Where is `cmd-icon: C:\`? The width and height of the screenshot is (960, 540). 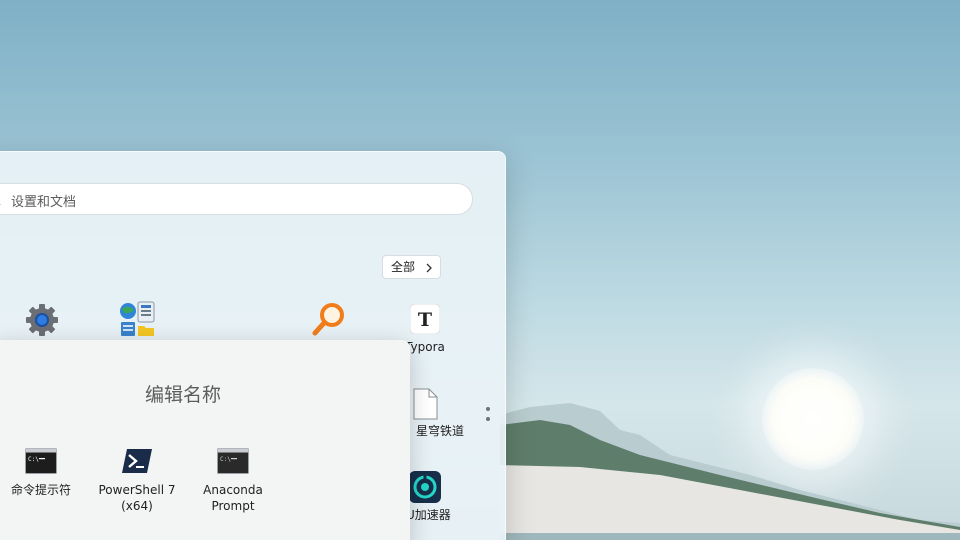
cmd-icon: C:\ is located at coordinates (41, 461).